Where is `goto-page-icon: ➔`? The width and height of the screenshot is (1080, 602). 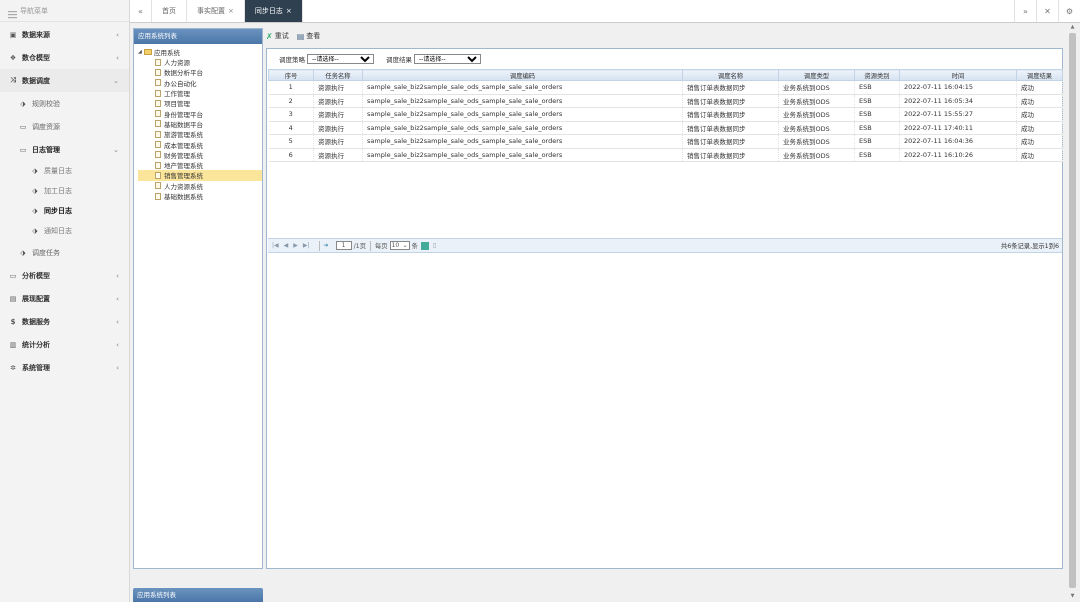 goto-page-icon: ➔ is located at coordinates (326, 245).